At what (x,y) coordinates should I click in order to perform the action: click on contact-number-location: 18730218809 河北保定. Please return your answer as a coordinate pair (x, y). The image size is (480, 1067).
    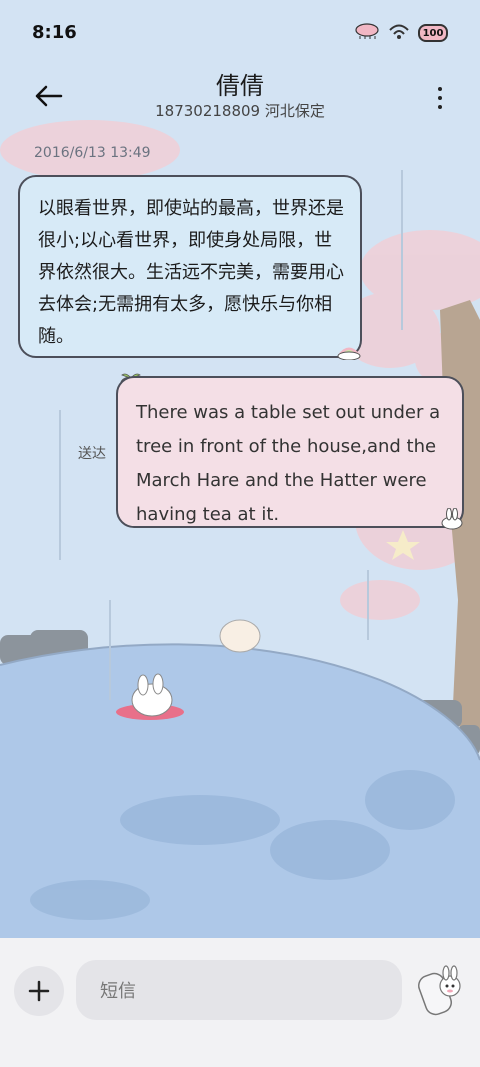
    Looking at the image, I should click on (240, 111).